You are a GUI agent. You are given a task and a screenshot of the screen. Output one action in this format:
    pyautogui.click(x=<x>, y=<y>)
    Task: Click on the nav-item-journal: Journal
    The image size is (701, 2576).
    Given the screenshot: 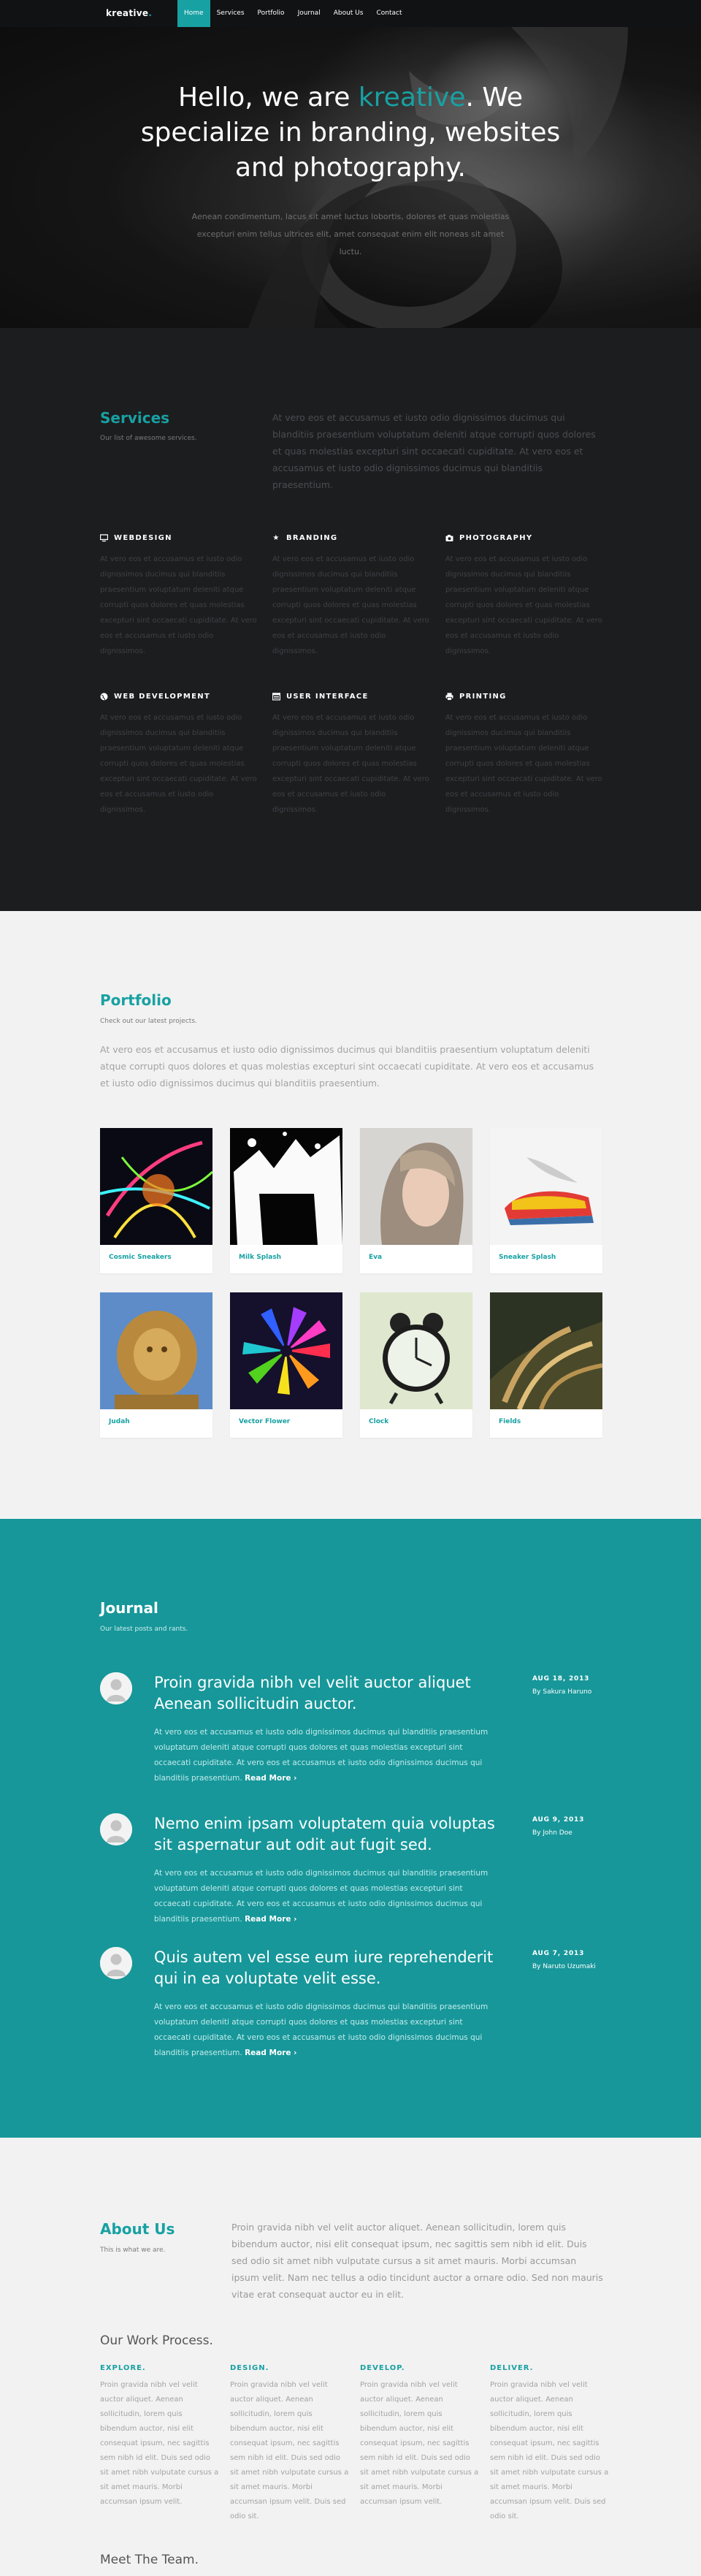 What is the action you would take?
    pyautogui.click(x=309, y=14)
    